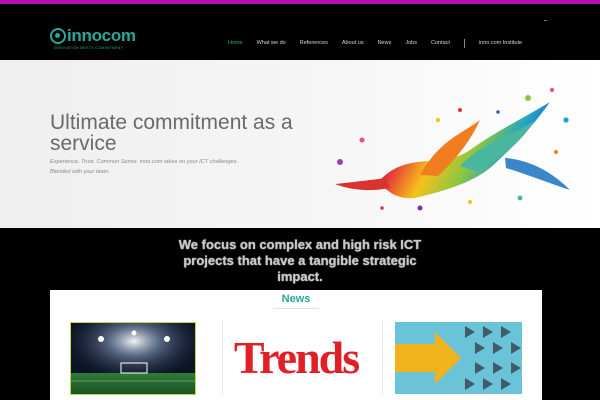 Image resolution: width=600 pixels, height=400 pixels. Describe the element at coordinates (296, 299) in the screenshot. I see `news-heading: News` at that location.